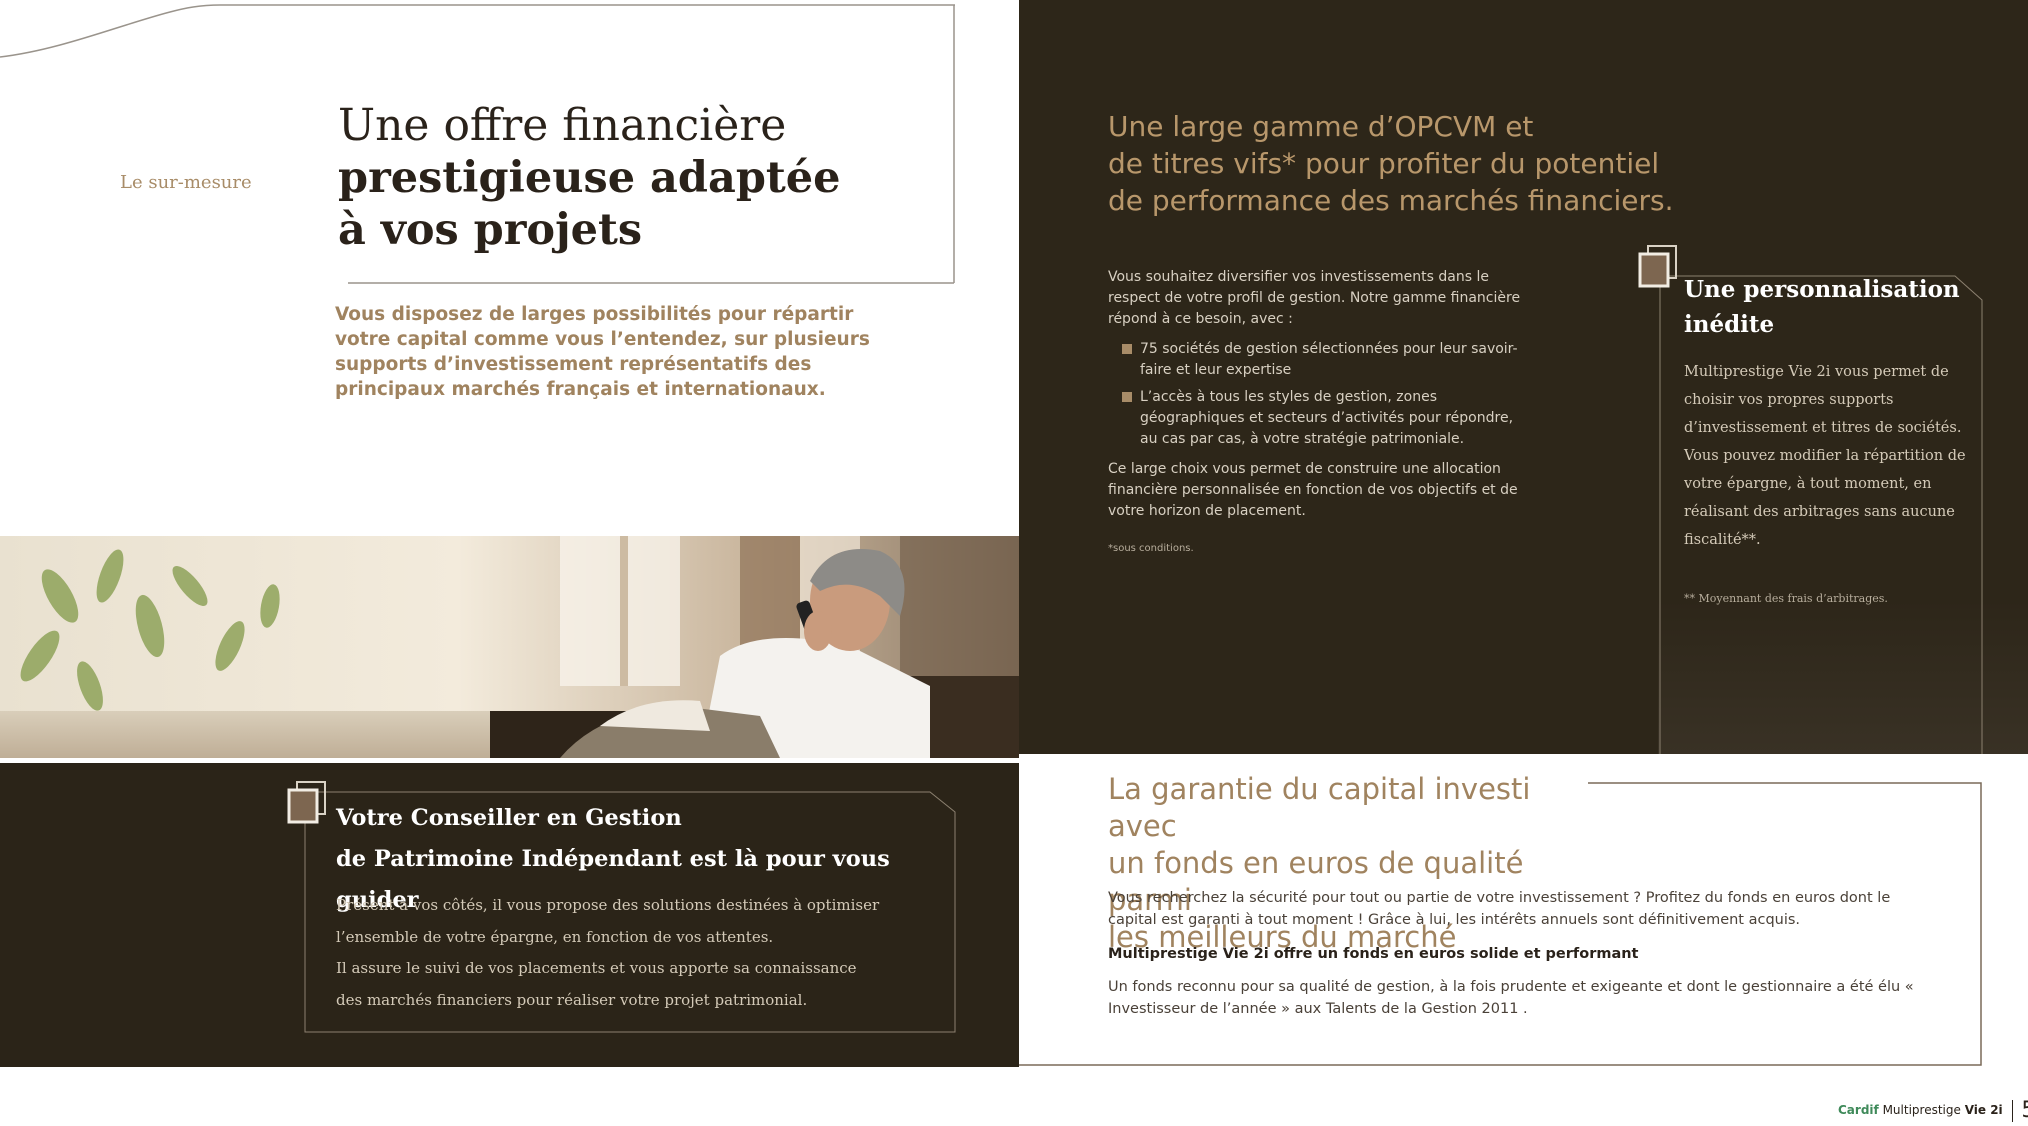 The image size is (2028, 1126). What do you see at coordinates (589, 178) in the screenshot?
I see `title-line-2: prestigieuse adaptée` at bounding box center [589, 178].